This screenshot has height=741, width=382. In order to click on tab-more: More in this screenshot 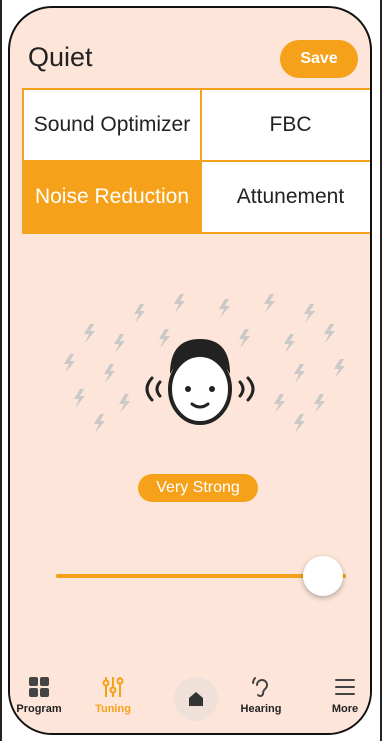, I will do `click(340, 695)`.